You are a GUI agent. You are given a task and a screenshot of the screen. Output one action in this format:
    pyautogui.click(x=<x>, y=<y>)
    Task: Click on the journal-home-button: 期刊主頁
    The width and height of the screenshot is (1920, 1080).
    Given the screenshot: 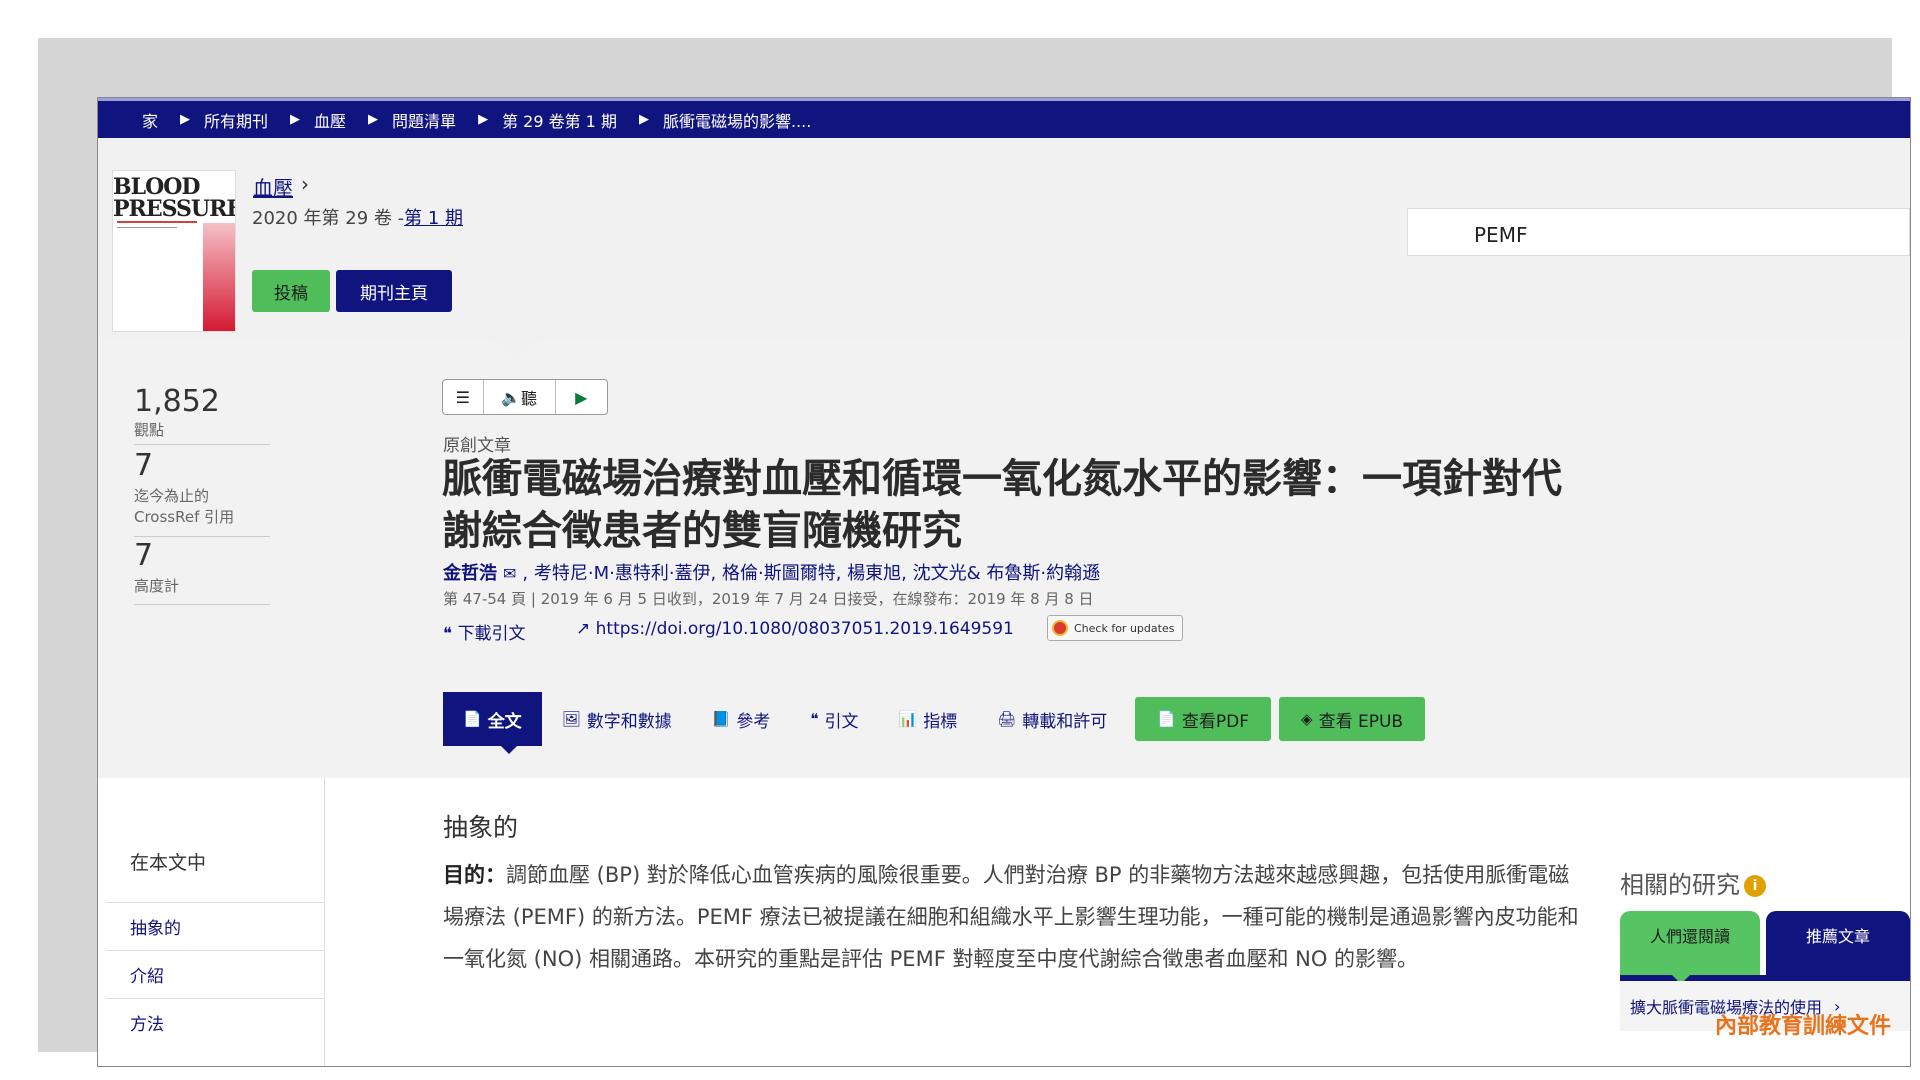 What is the action you would take?
    pyautogui.click(x=394, y=291)
    